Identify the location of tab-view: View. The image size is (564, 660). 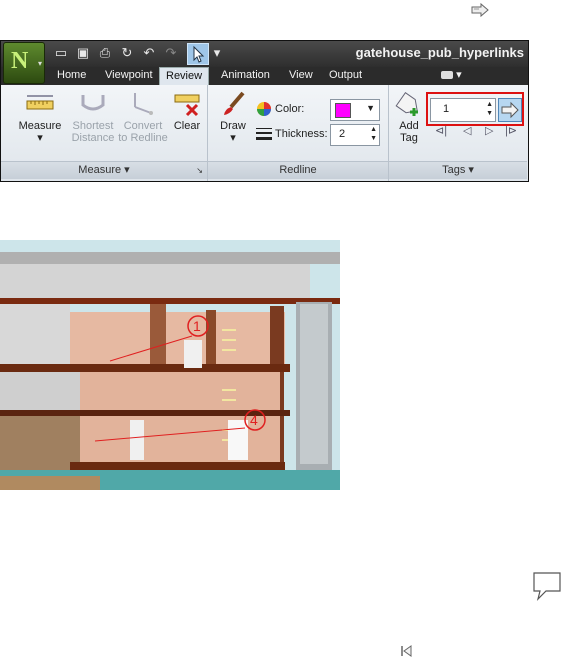
(301, 76).